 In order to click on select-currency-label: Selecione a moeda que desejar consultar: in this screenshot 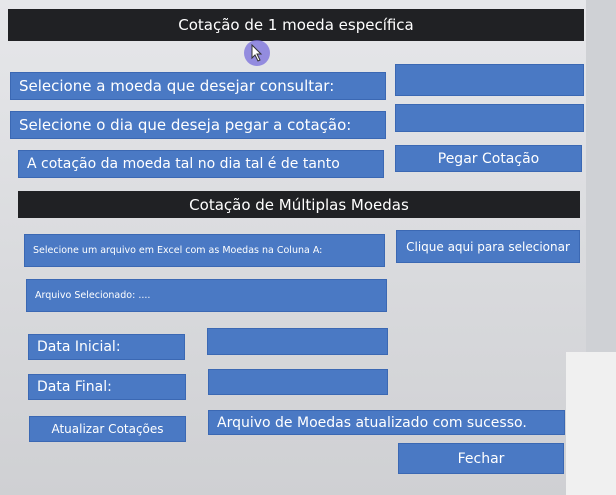, I will do `click(198, 86)`.